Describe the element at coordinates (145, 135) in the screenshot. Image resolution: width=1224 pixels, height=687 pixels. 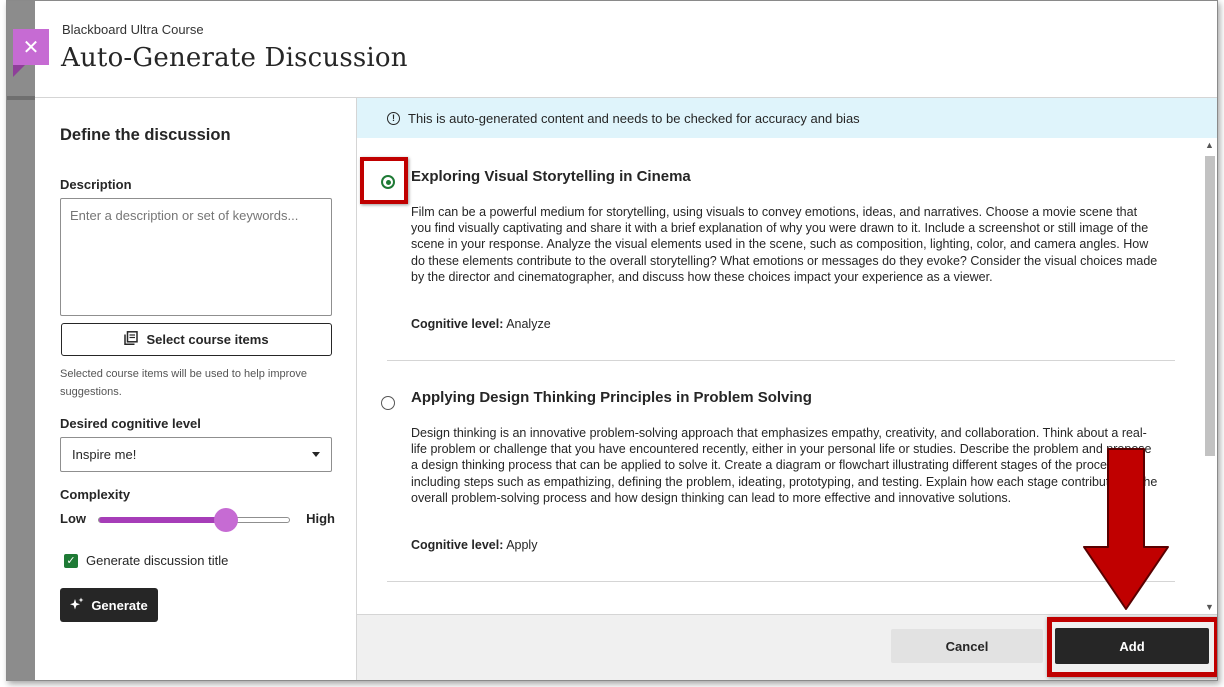
I see `define-heading: Define the discussion` at that location.